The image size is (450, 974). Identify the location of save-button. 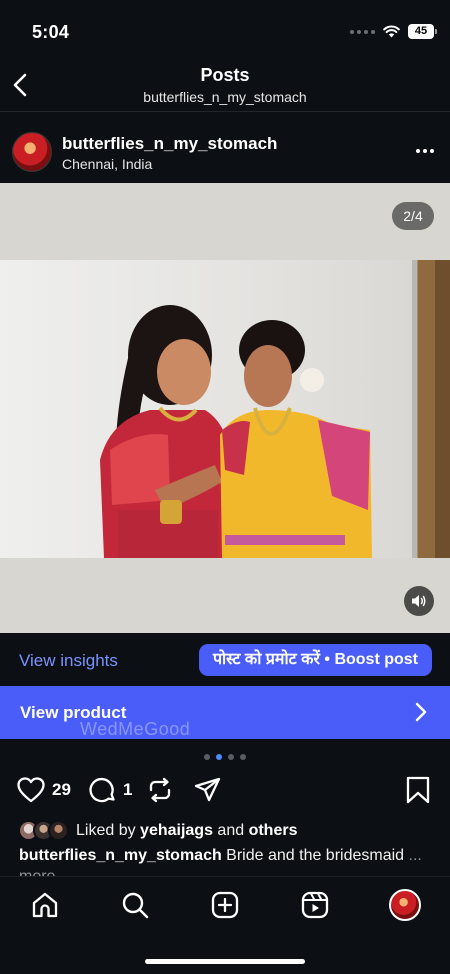
(418, 790).